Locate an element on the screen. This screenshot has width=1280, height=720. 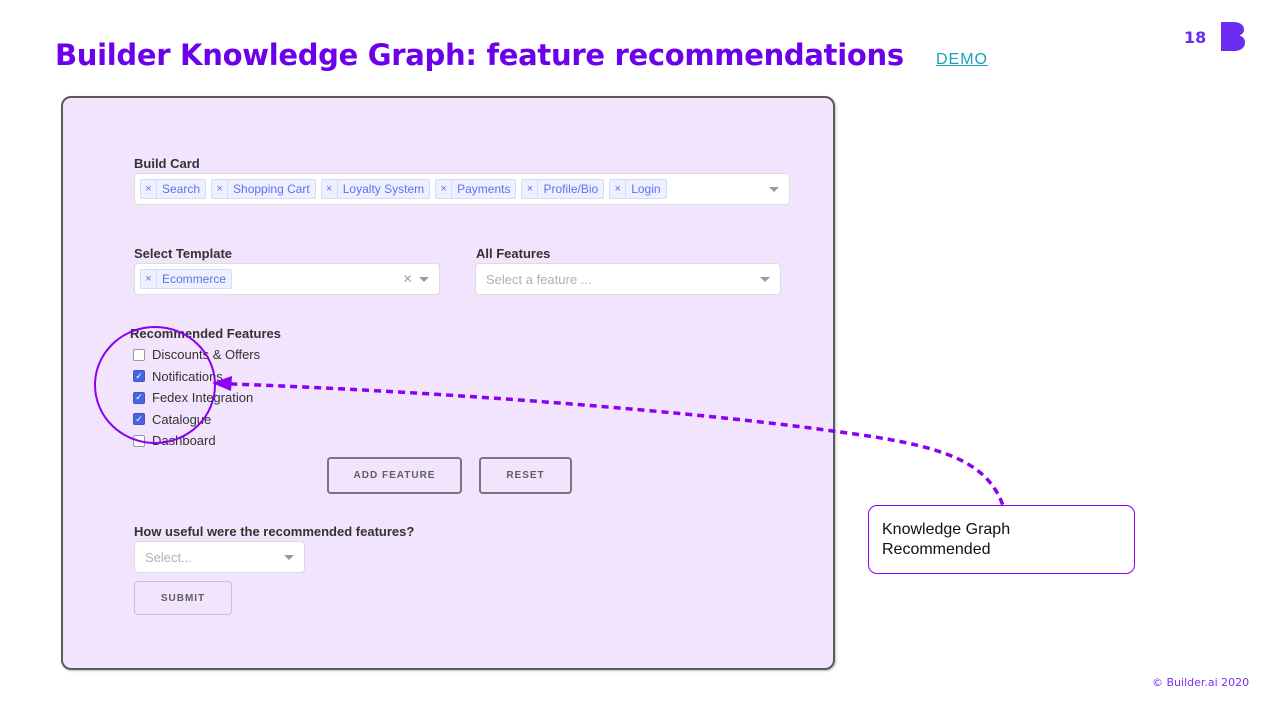
feature-label: Fedex Integration is located at coordinates (203, 398).